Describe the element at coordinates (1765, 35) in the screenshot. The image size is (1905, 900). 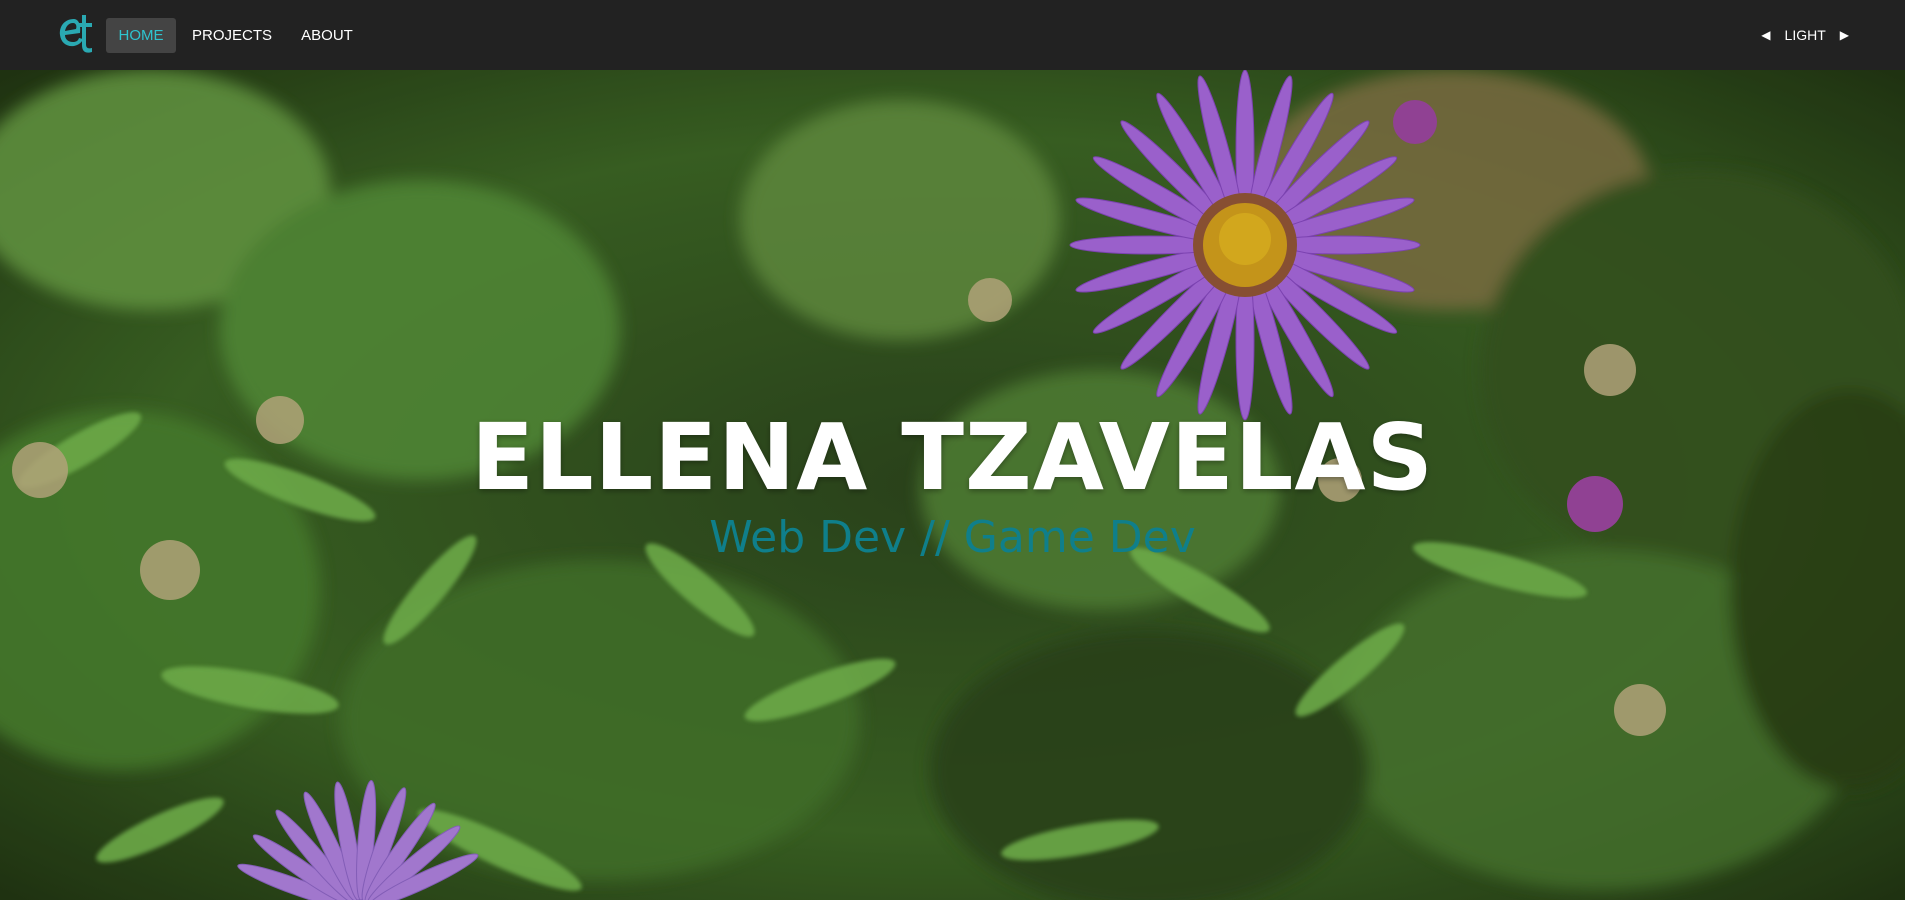
I see `triangle-left-icon: ◀` at that location.